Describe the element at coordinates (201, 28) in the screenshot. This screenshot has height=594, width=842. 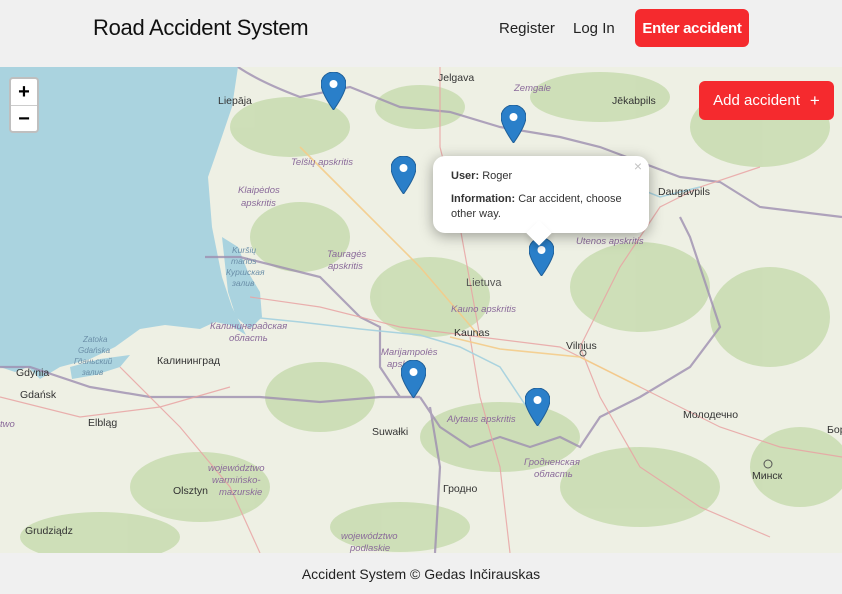
I see `brand-title: Road Accident System` at that location.